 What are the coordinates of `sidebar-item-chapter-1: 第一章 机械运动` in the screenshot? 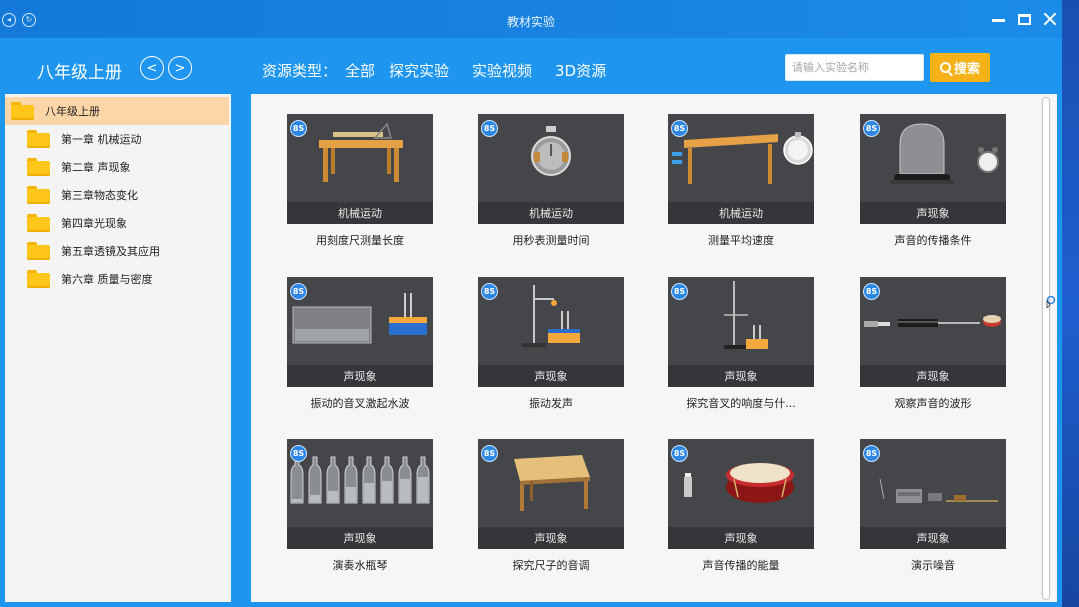 It's located at (117, 139).